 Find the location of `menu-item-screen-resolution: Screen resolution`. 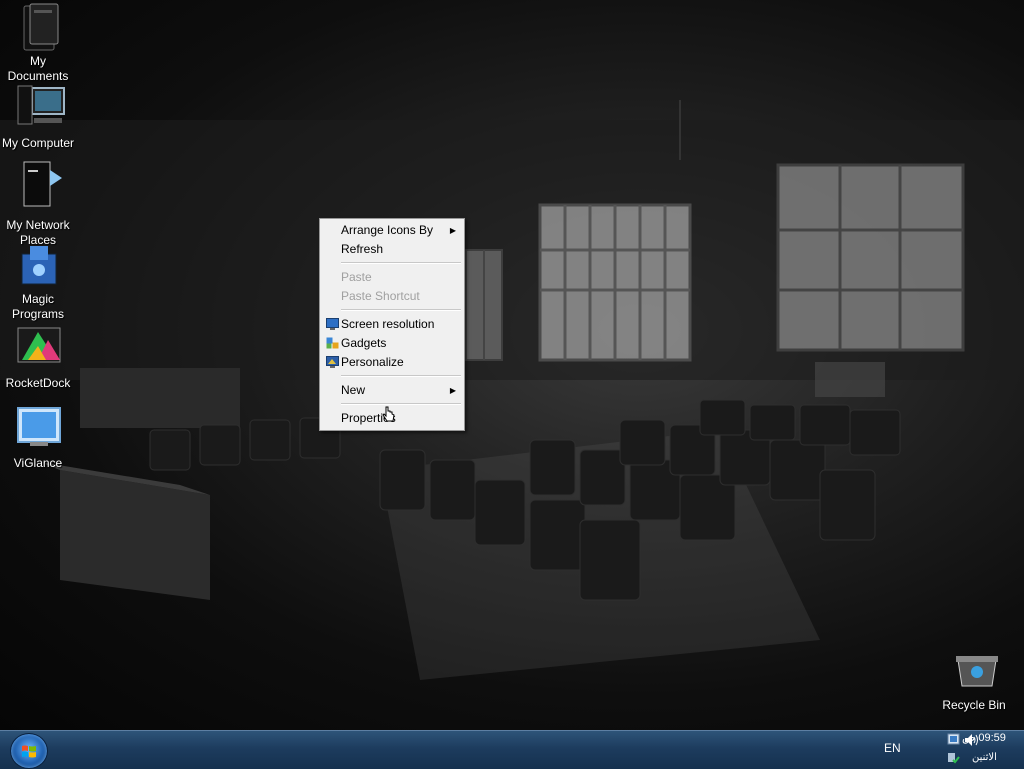

menu-item-screen-resolution: Screen resolution is located at coordinates (392, 324).